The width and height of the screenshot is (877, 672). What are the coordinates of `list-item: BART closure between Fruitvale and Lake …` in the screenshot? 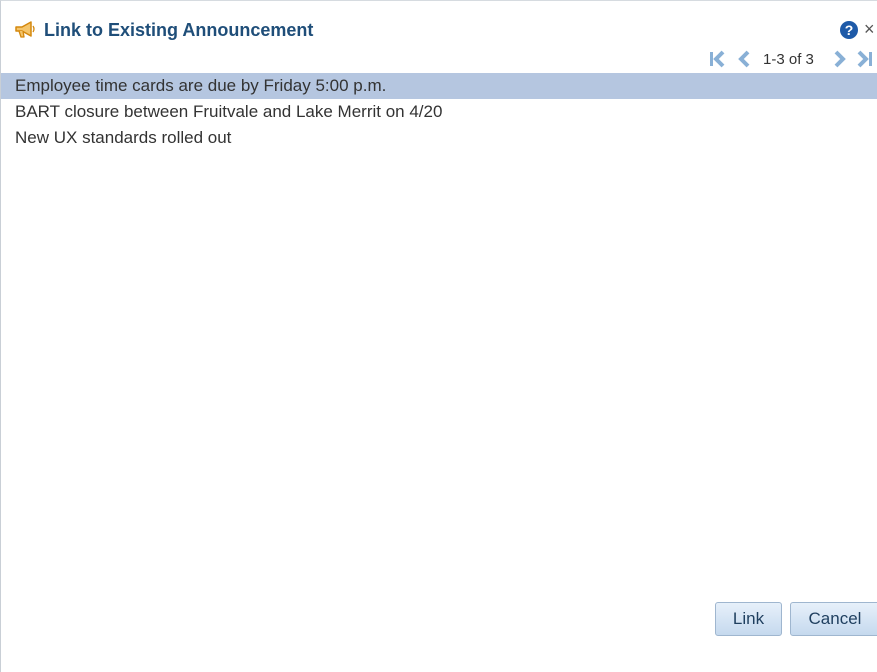 It's located at (439, 112).